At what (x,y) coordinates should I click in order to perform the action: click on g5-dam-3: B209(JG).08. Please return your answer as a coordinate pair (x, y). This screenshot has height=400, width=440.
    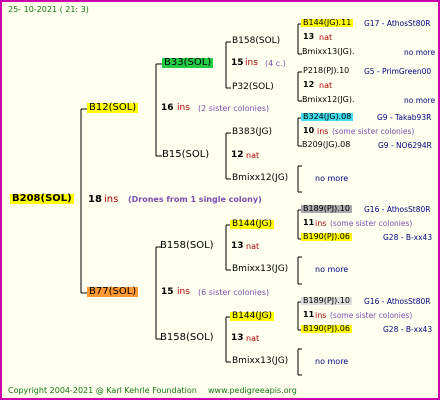
    Looking at the image, I should click on (326, 144).